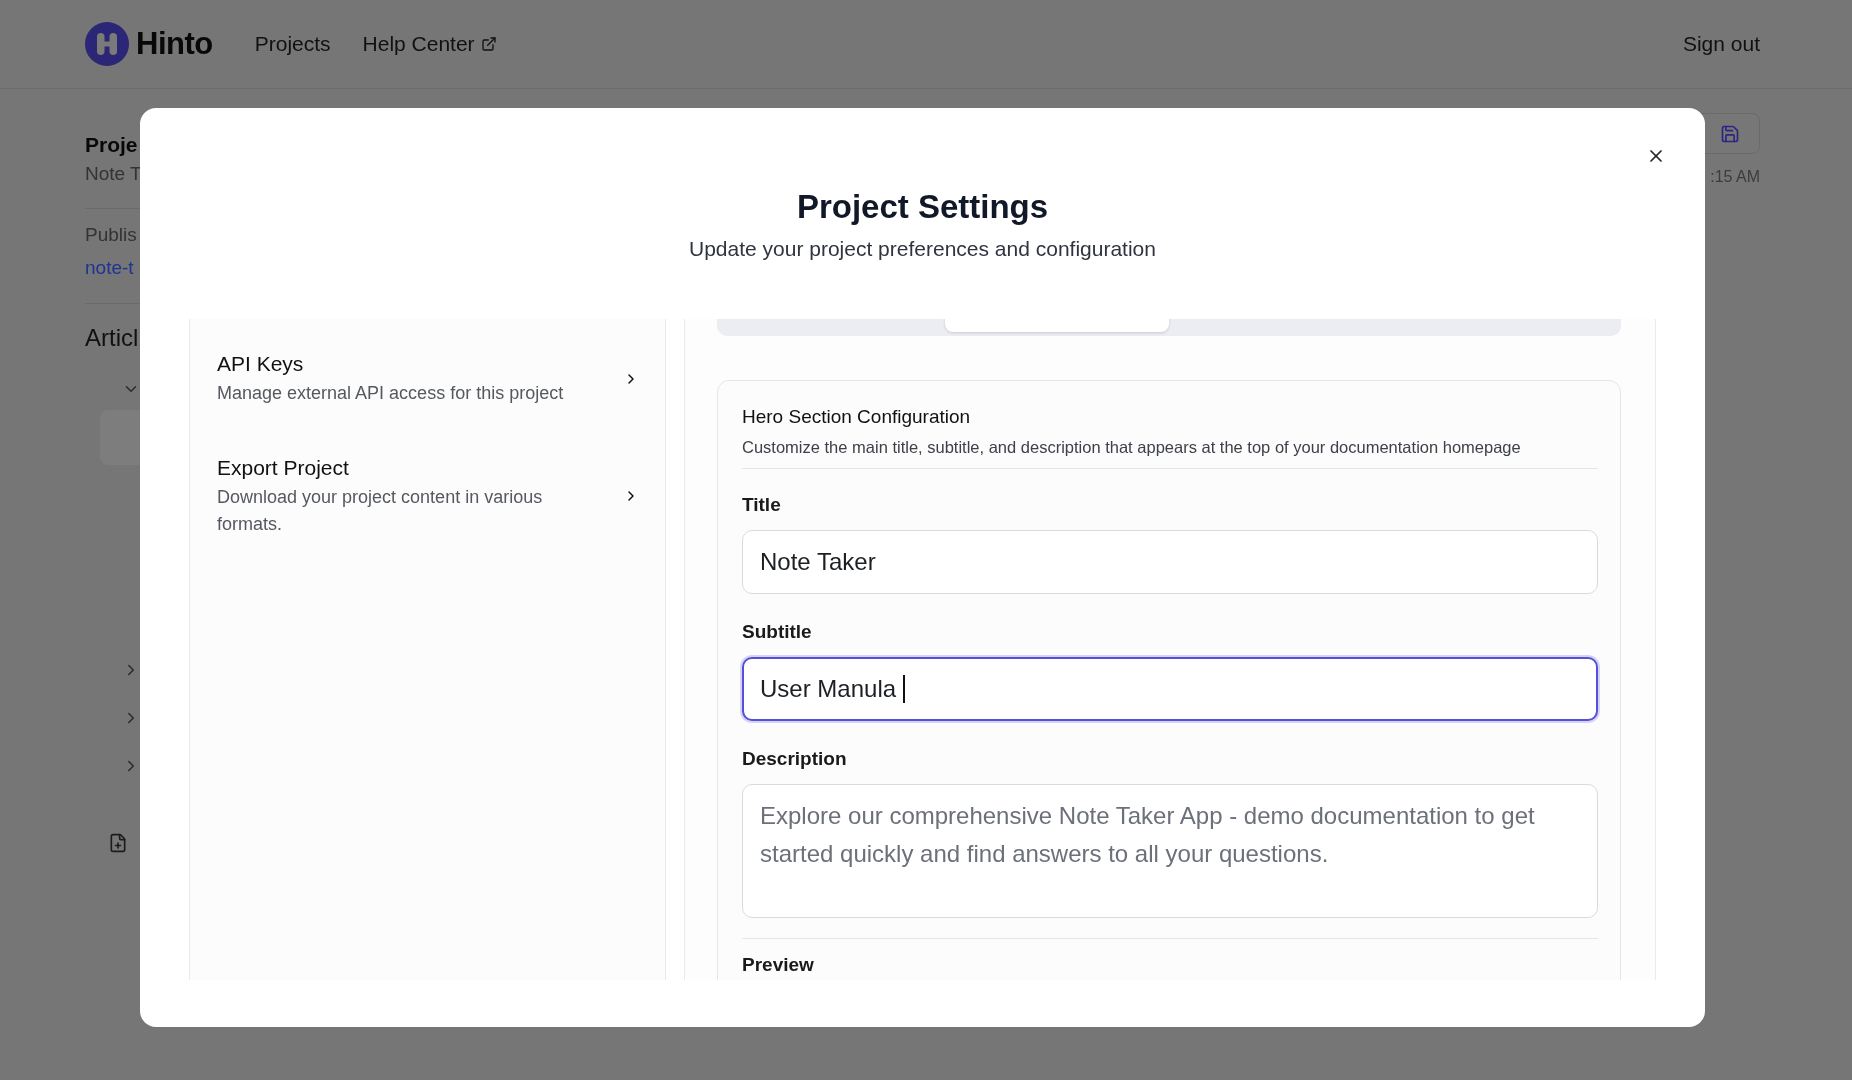 The height and width of the screenshot is (1080, 1852). Describe the element at coordinates (1170, 562) in the screenshot. I see `input-field: Note Taker` at that location.